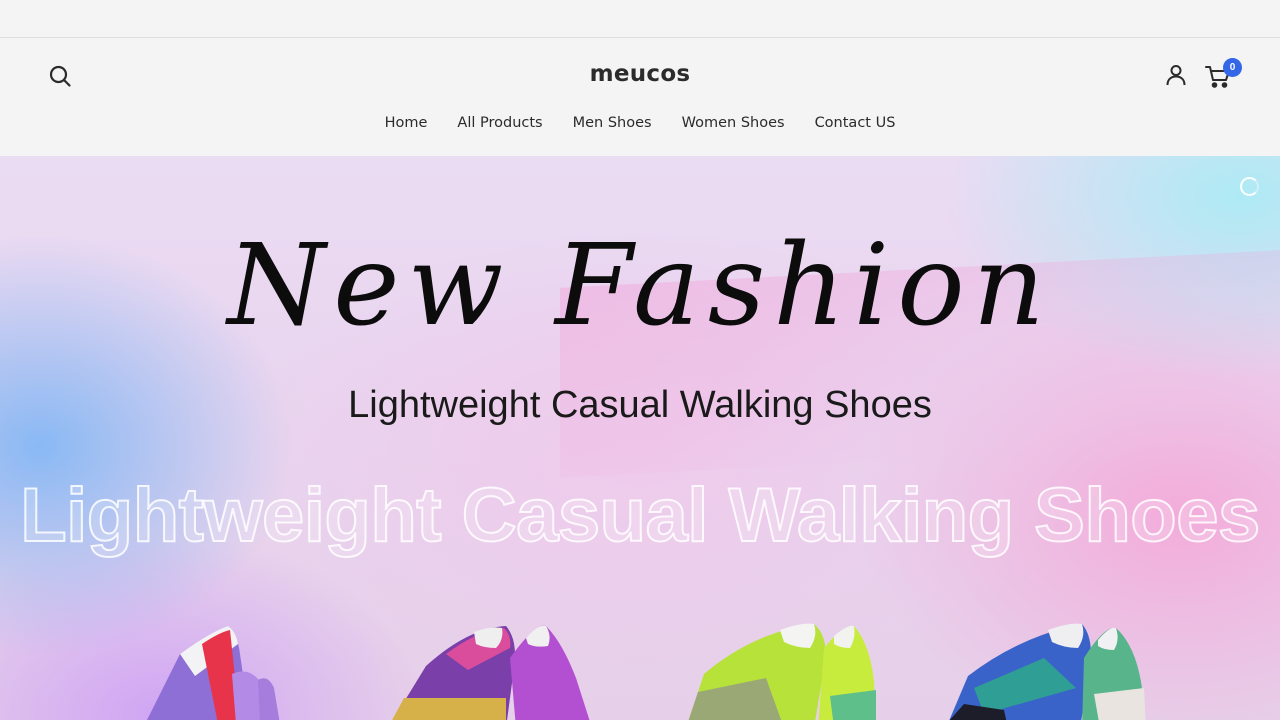 The image size is (1280, 720). I want to click on store-logo: meucos, so click(640, 74).